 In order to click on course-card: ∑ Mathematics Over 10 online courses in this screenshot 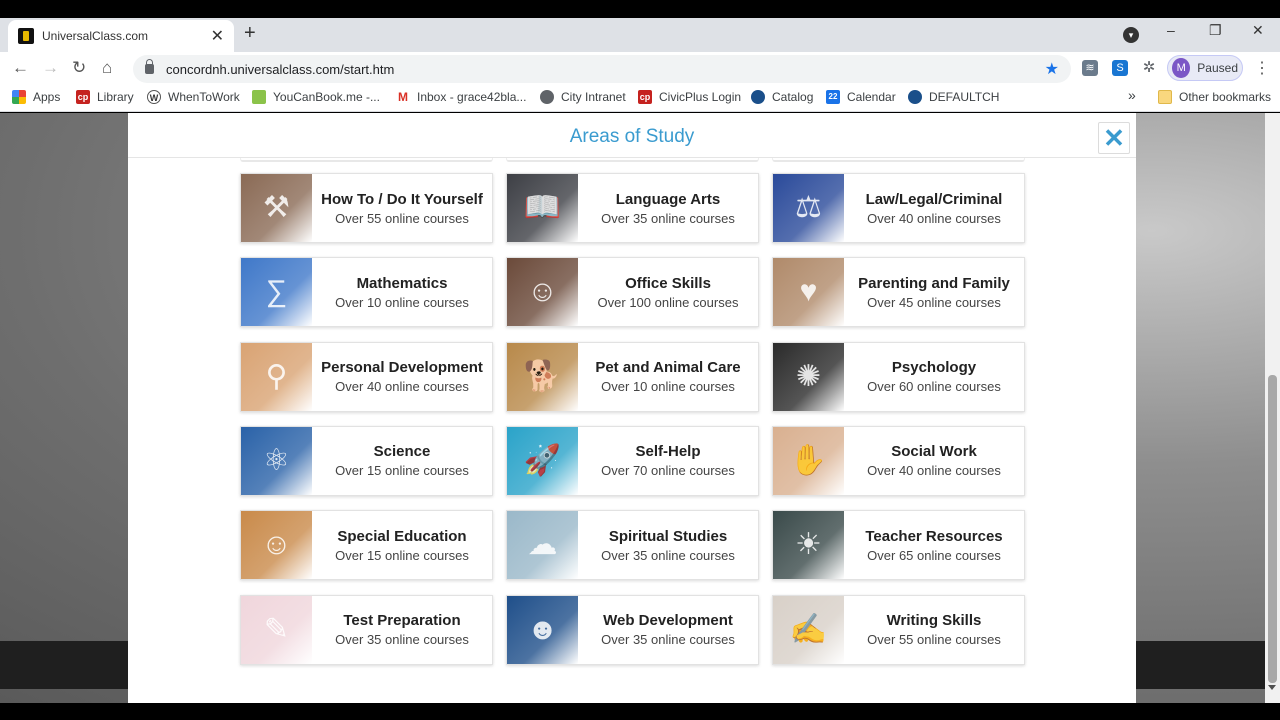, I will do `click(366, 292)`.